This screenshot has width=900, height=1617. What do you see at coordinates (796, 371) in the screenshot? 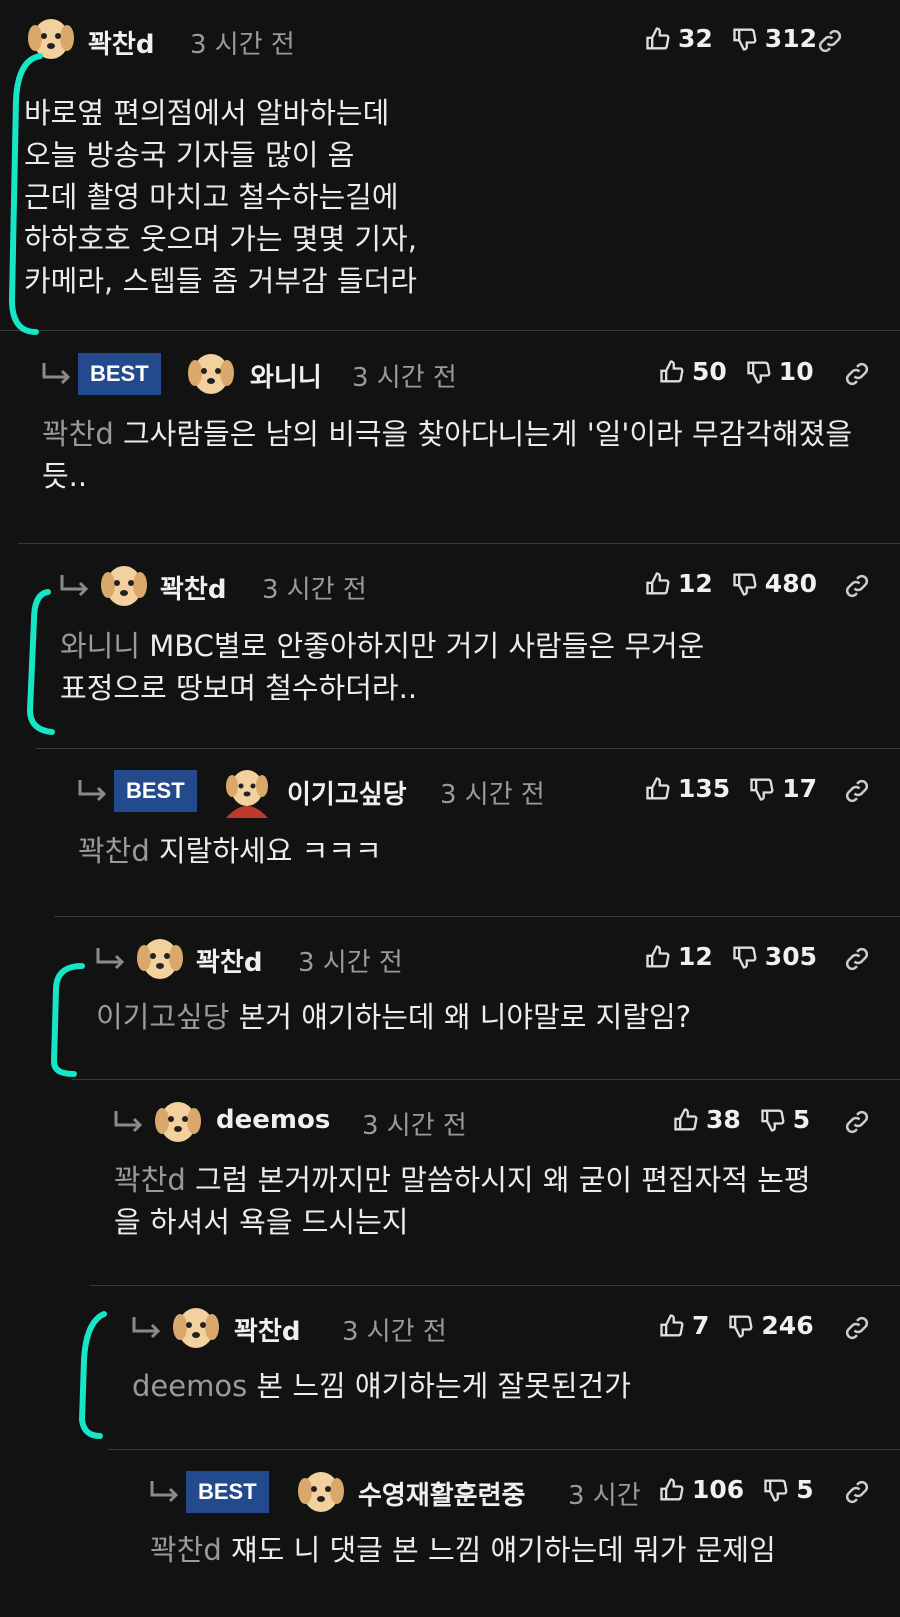
I see `downvote-count: 10` at bounding box center [796, 371].